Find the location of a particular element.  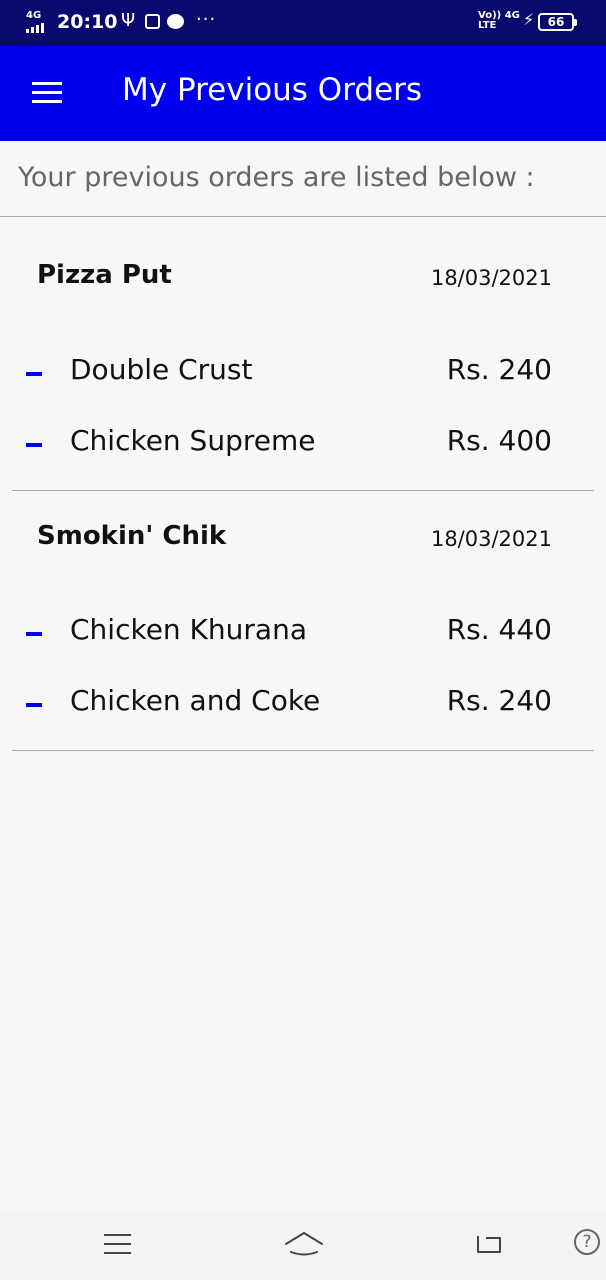

help-icon: ? is located at coordinates (587, 1242).